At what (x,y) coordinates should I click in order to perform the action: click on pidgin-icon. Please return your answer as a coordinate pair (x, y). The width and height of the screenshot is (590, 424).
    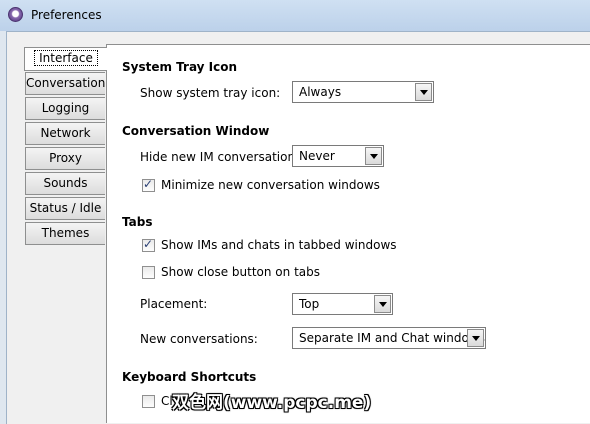
    Looking at the image, I should click on (15, 14).